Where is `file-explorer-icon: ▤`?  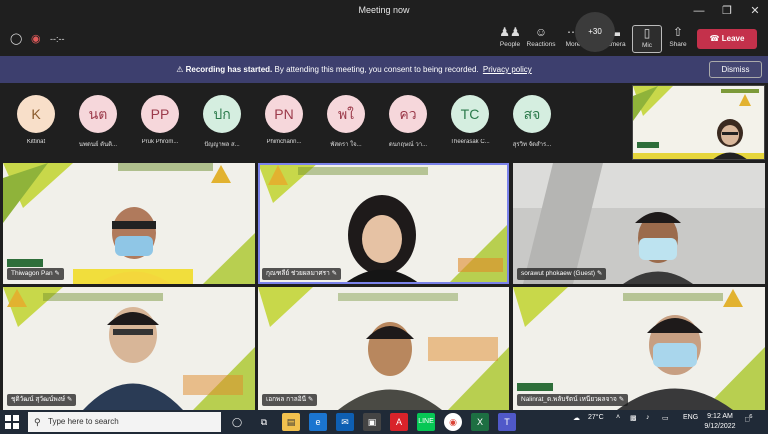
file-explorer-icon: ▤ is located at coordinates (291, 422).